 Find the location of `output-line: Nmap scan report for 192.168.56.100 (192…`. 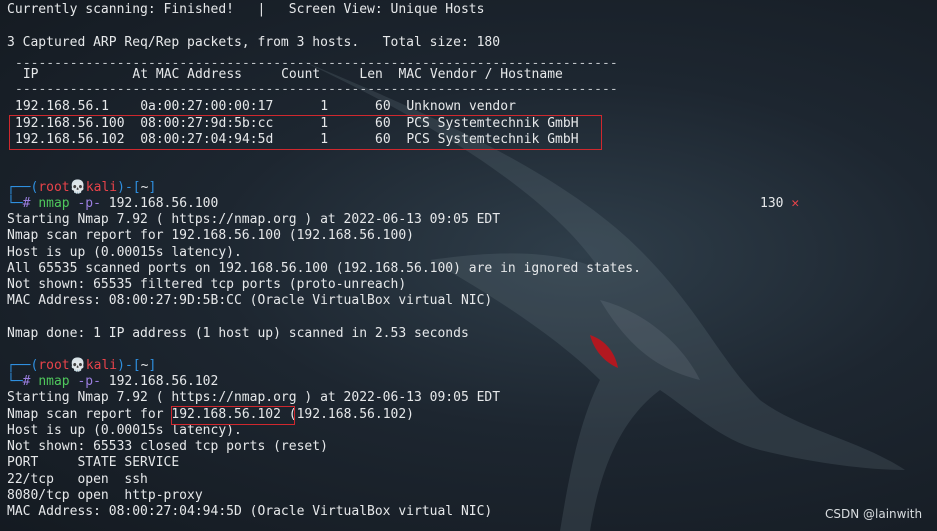

output-line: Nmap scan report for 192.168.56.100 (192… is located at coordinates (210, 235).